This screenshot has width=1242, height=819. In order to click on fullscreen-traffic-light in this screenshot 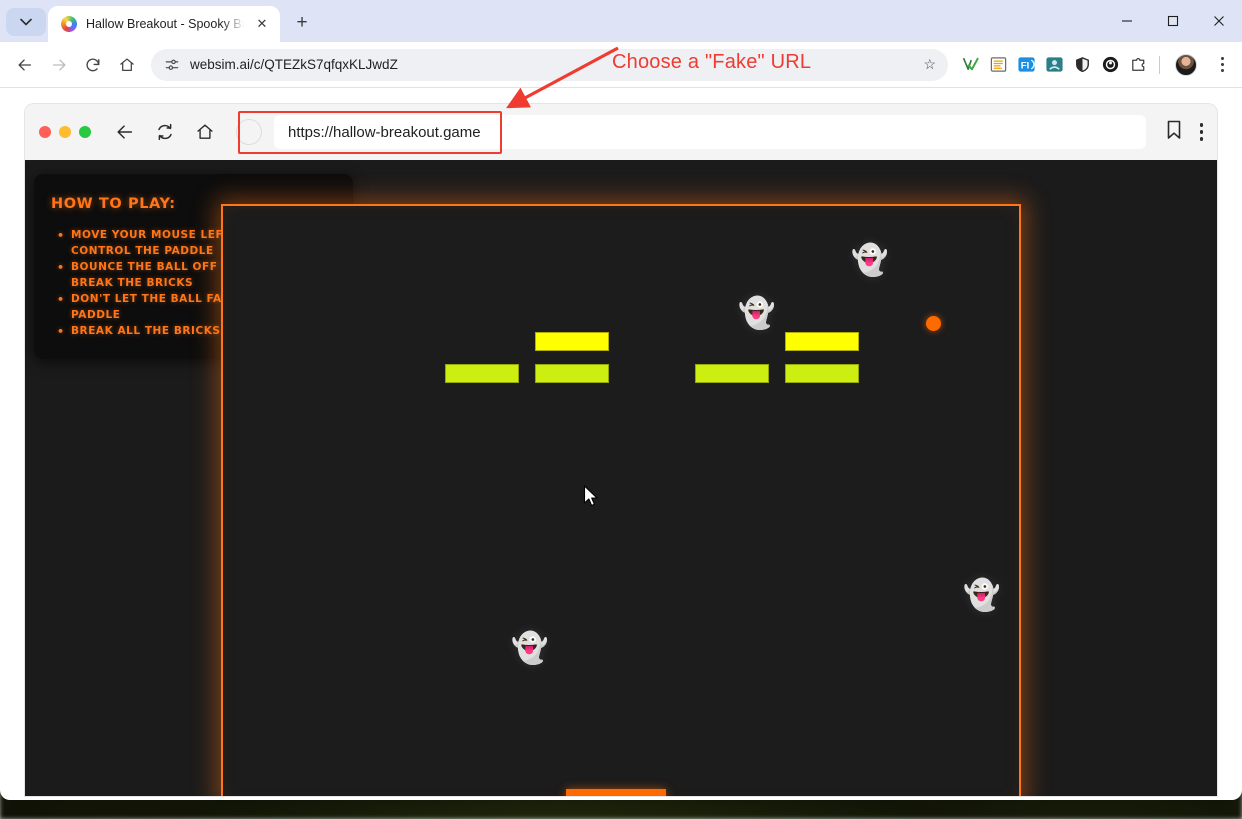, I will do `click(85, 132)`.